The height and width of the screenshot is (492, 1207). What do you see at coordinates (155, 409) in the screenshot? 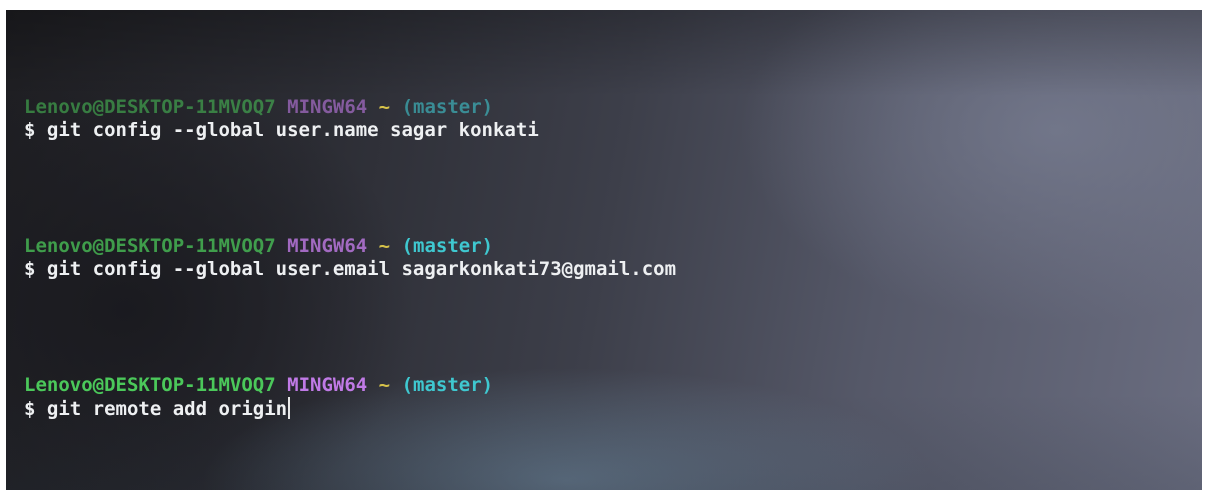
I see `command-input: $ git remote add origin` at bounding box center [155, 409].